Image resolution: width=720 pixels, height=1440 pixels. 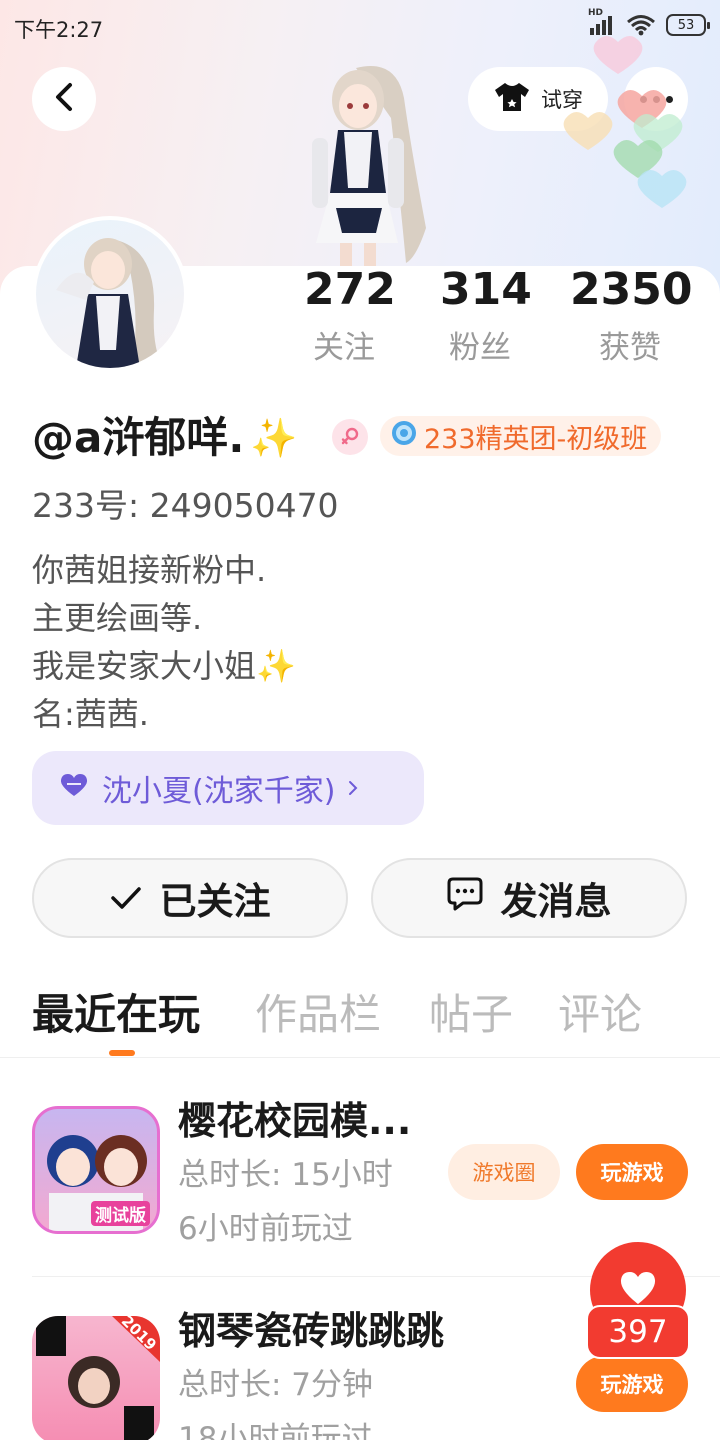 What do you see at coordinates (265, 1229) in the screenshot?
I see `game-last-played: 6小时前玩过` at bounding box center [265, 1229].